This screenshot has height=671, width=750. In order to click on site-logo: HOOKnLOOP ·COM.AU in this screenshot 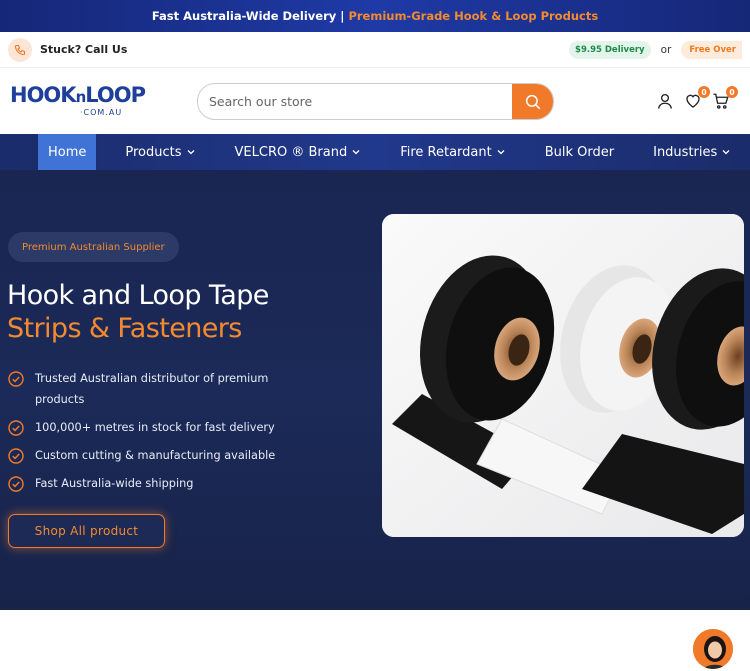, I will do `click(85, 101)`.